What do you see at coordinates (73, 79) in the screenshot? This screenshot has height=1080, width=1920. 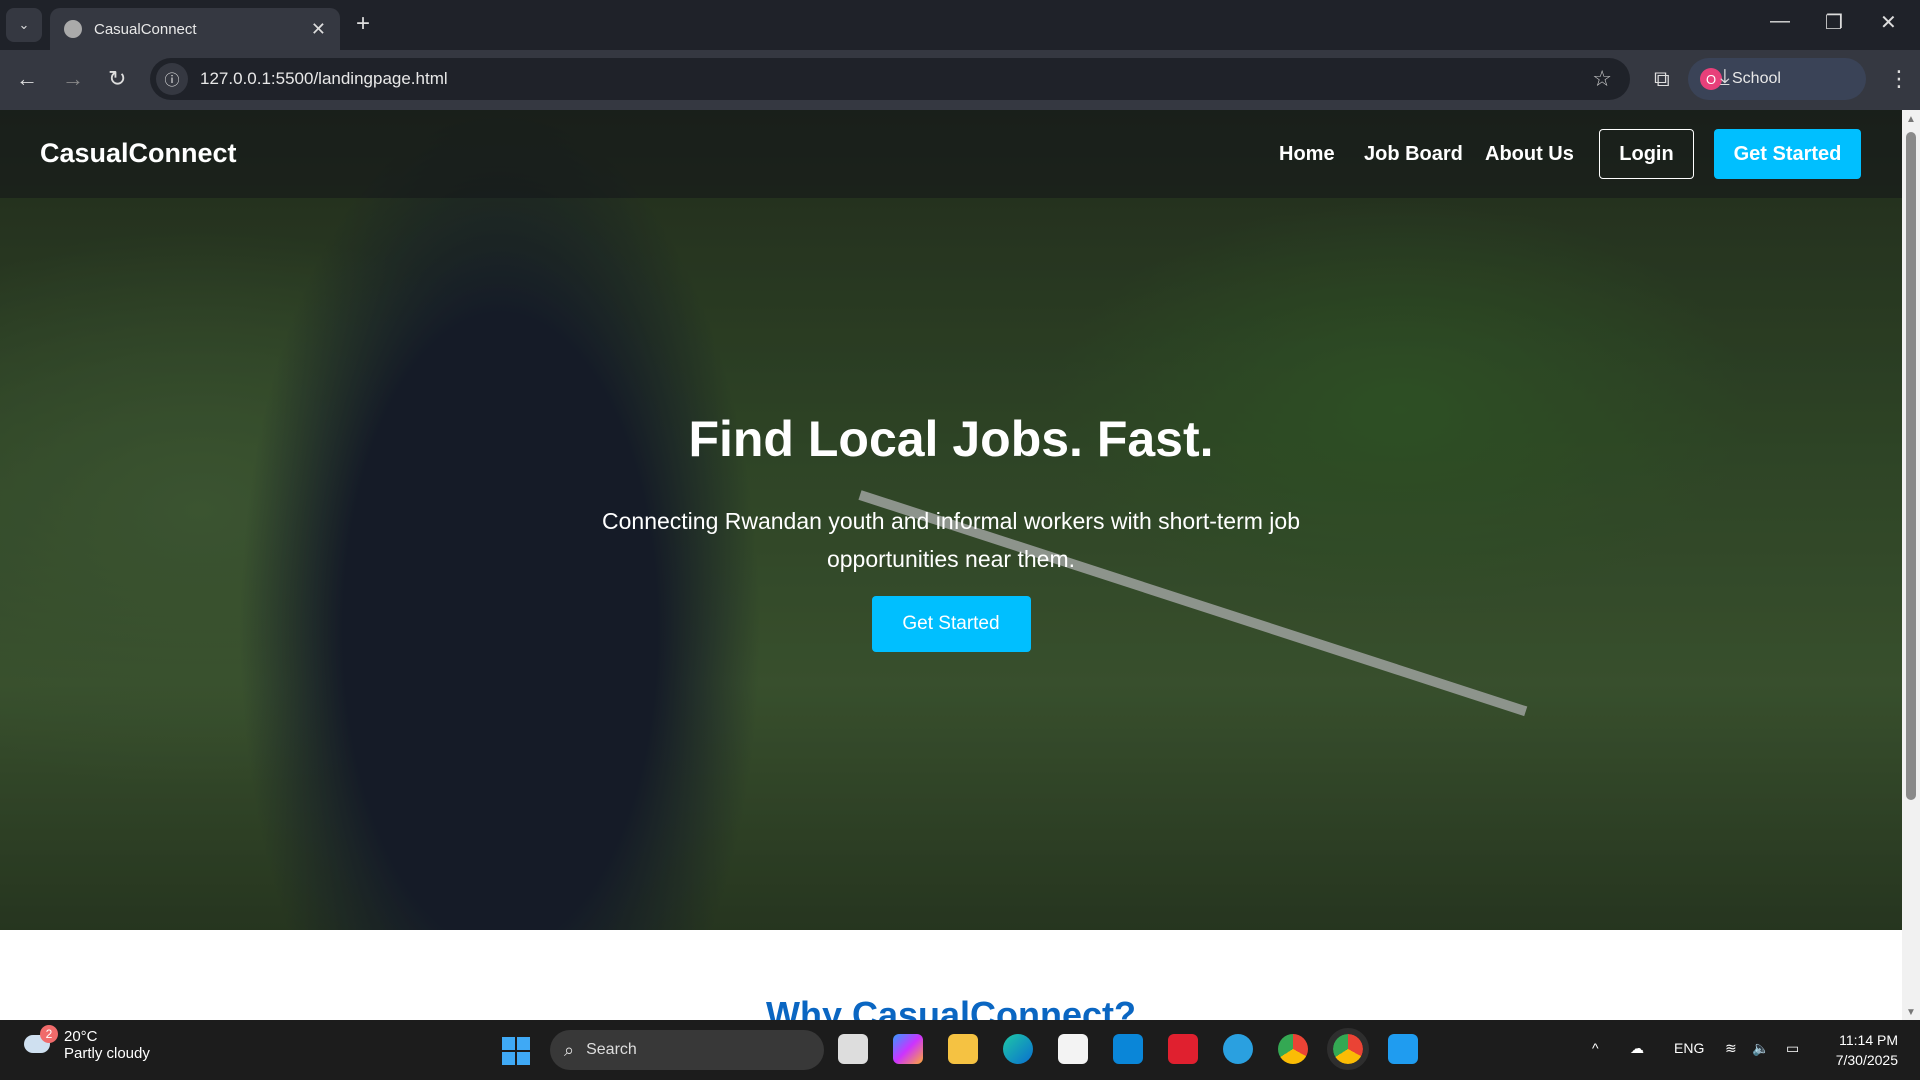 I see `forward-icon: →` at bounding box center [73, 79].